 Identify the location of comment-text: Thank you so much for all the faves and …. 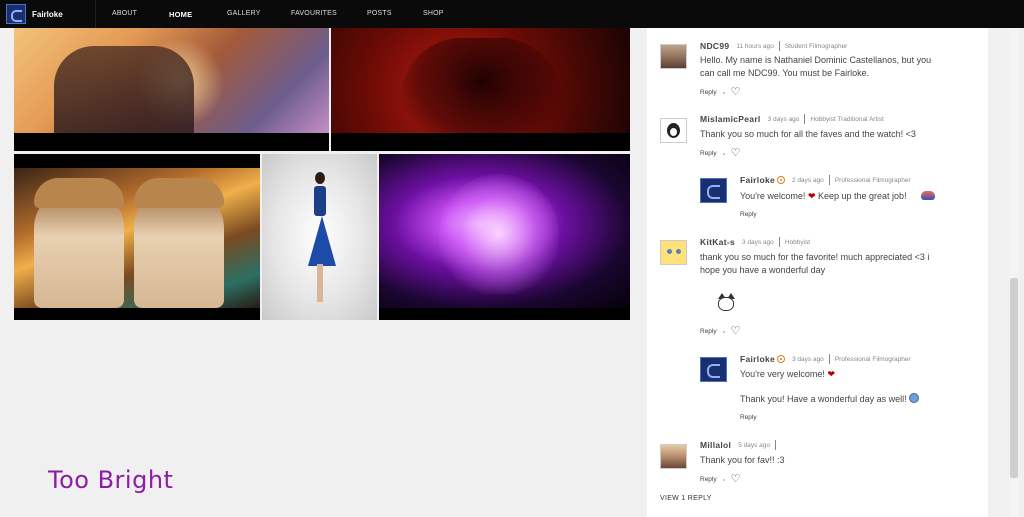
(808, 134).